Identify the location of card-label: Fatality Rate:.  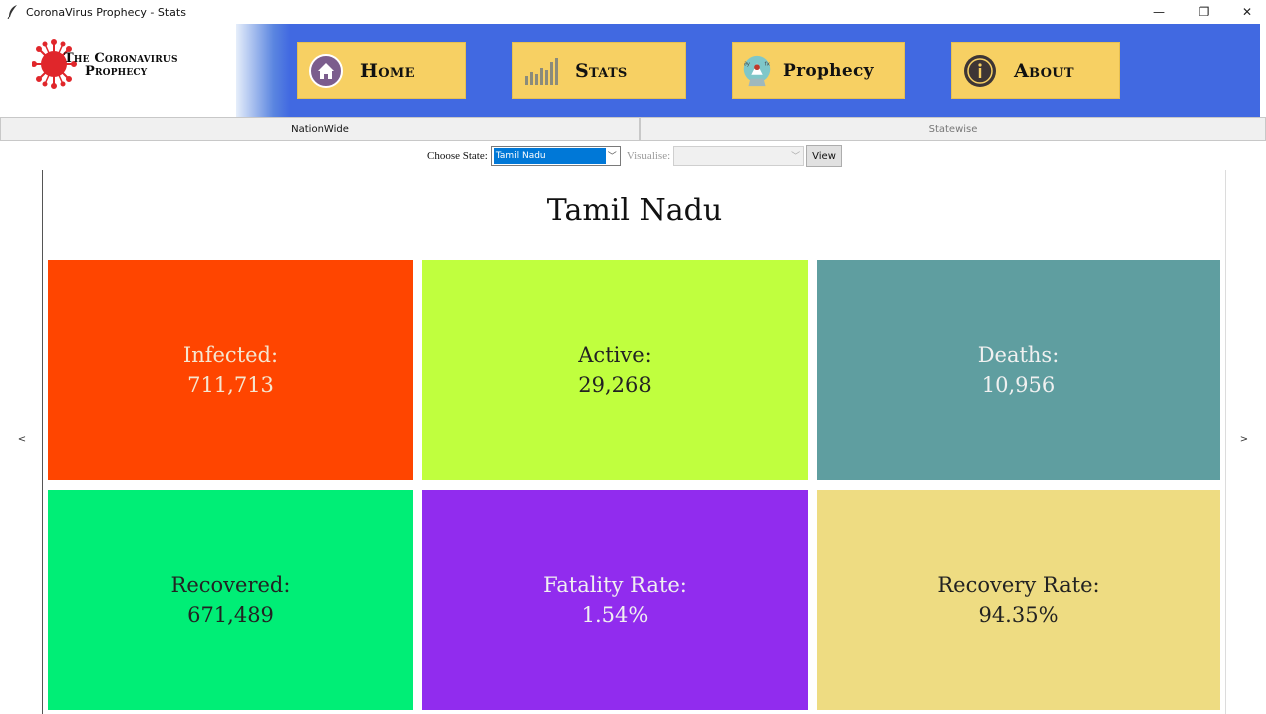
(615, 585).